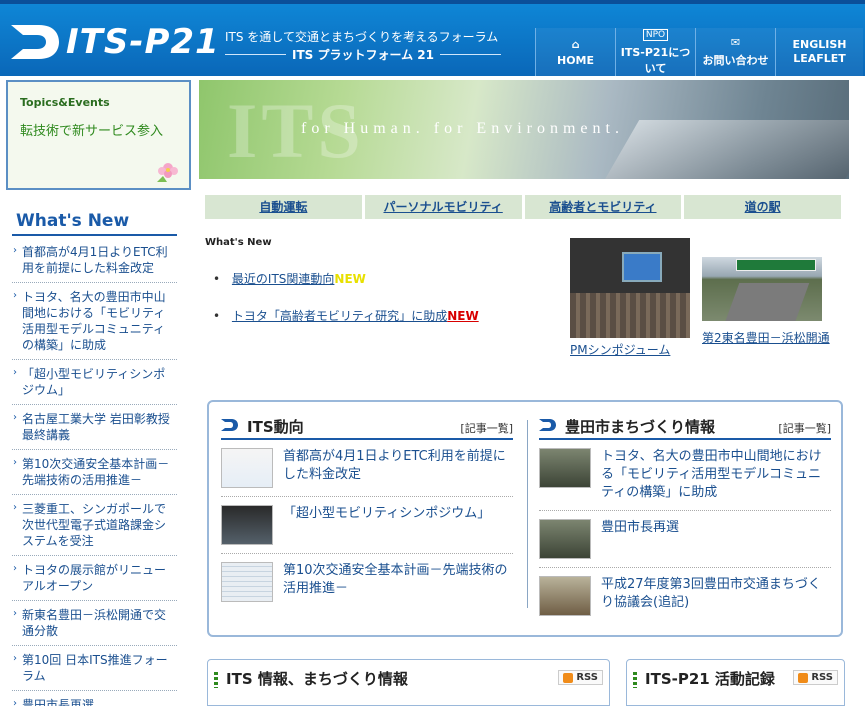 Image resolution: width=865 pixels, height=706 pixels. Describe the element at coordinates (65, 102) in the screenshot. I see `topics-title: Topics&Events` at that location.